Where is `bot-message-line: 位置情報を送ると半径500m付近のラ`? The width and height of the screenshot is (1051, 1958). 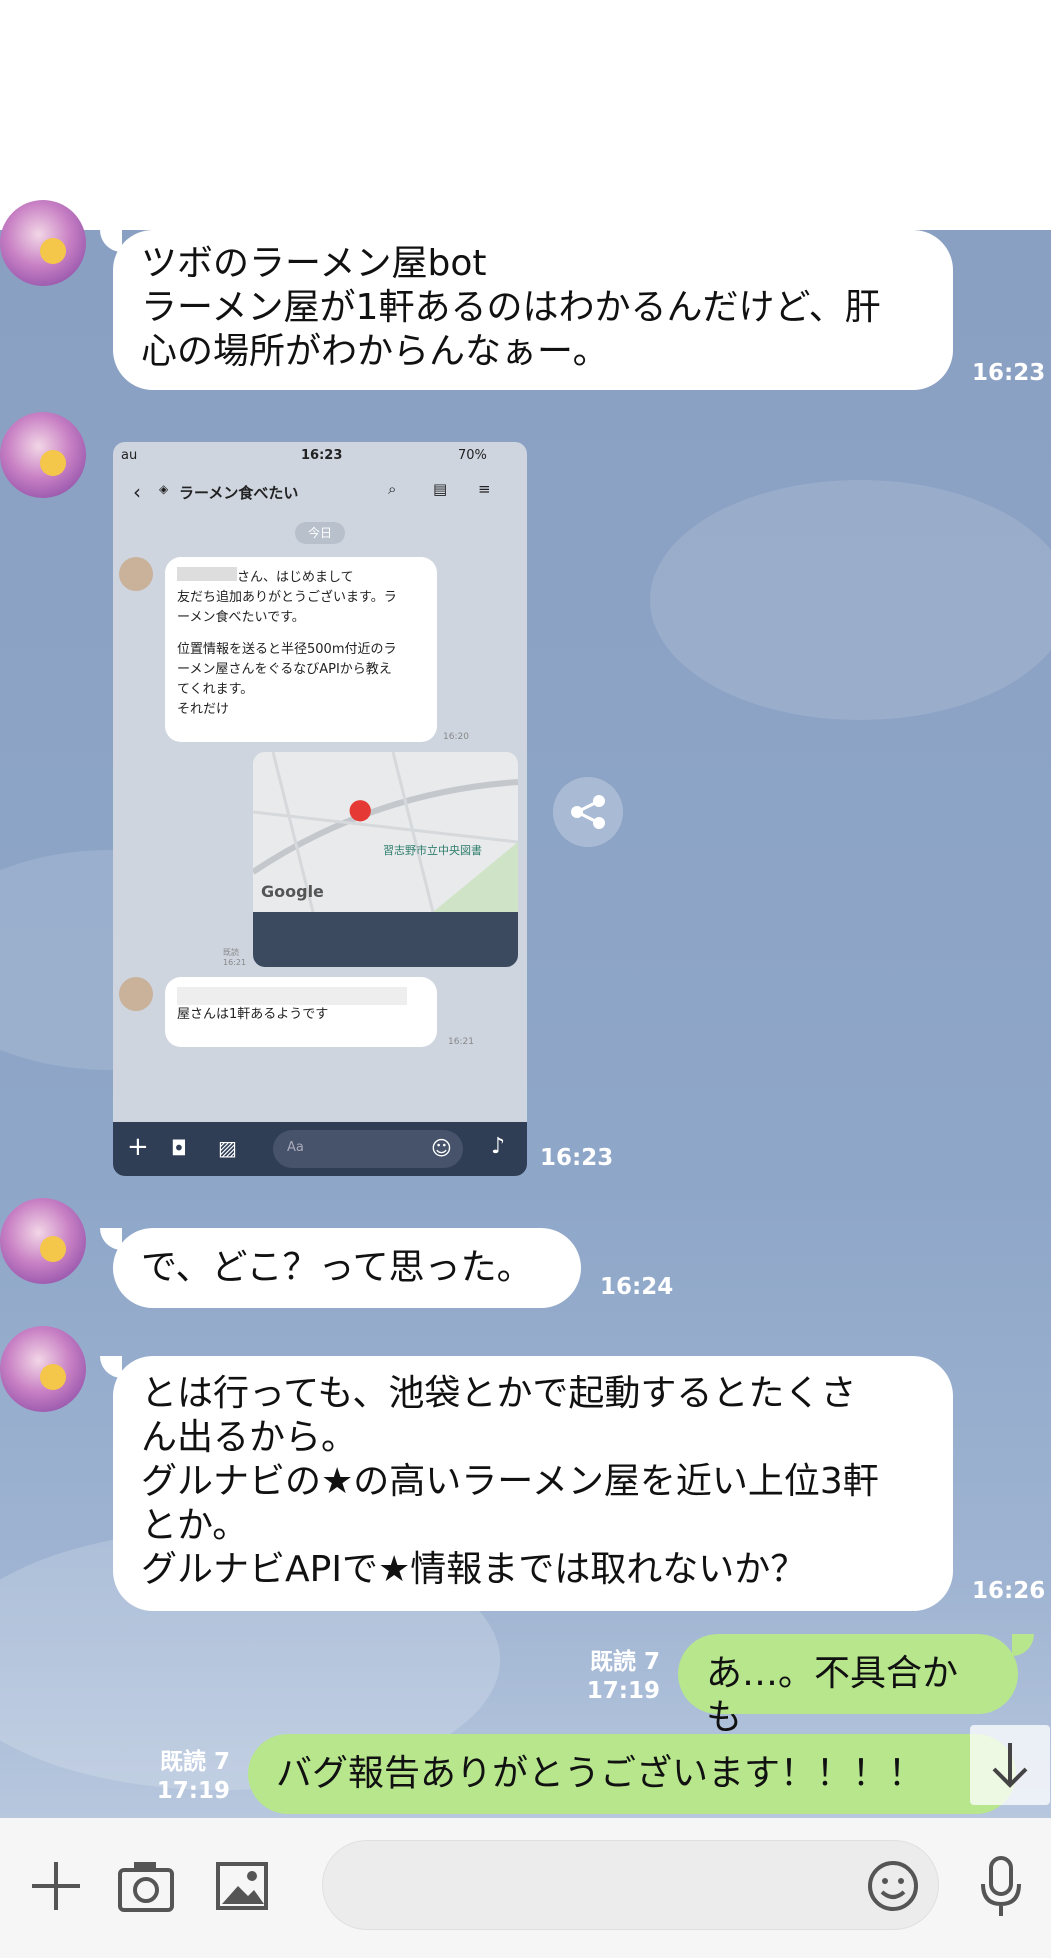
bot-message-line: 位置情報を送ると半径500m付近のラ is located at coordinates (287, 649).